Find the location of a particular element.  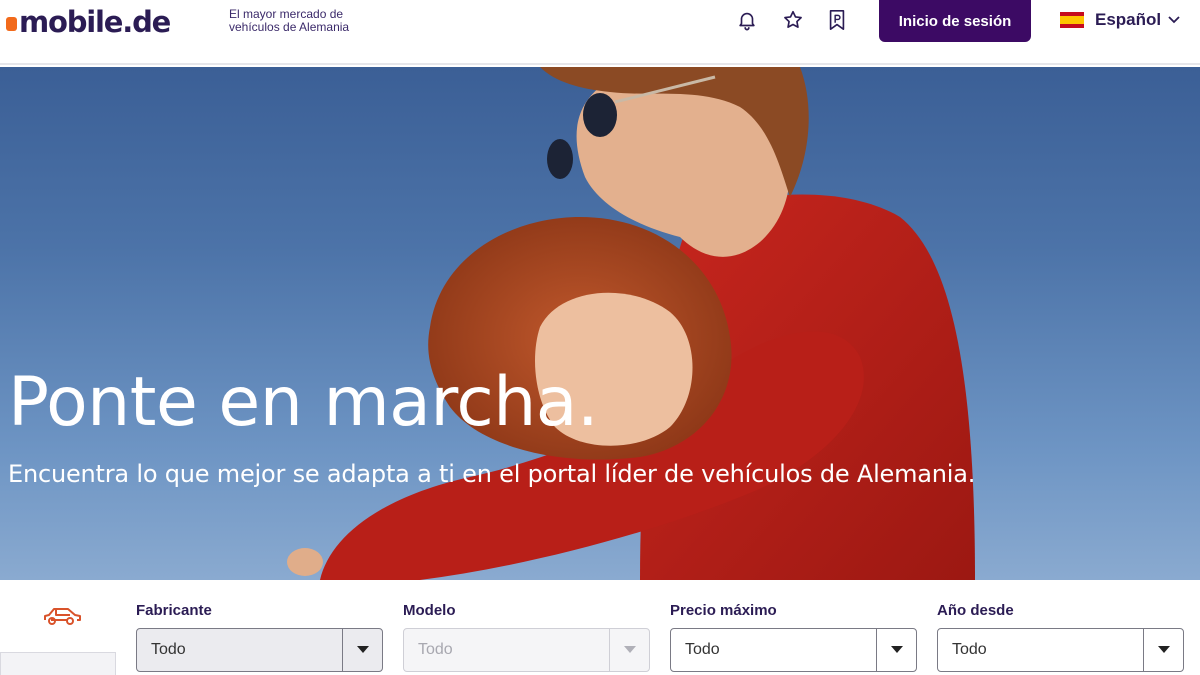

spain-flag-icon is located at coordinates (1072, 20).